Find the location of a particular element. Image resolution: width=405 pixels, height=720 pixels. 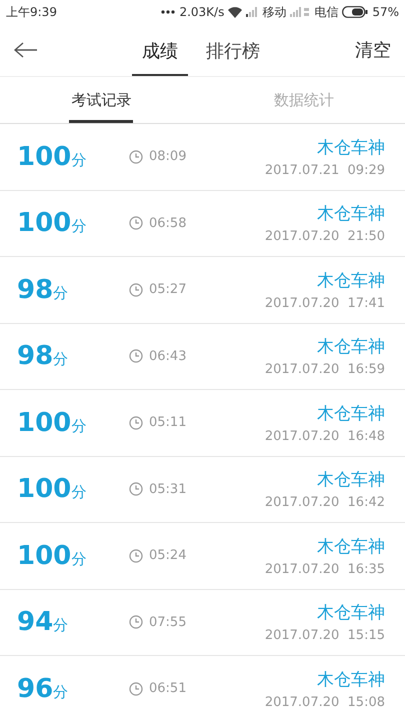

date-time: 2017.07.21 09:29 is located at coordinates (324, 170).